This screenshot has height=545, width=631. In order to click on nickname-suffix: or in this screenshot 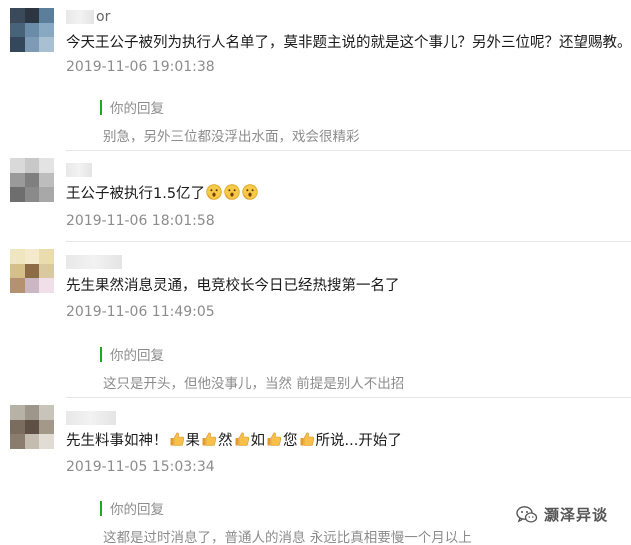, I will do `click(103, 17)`.